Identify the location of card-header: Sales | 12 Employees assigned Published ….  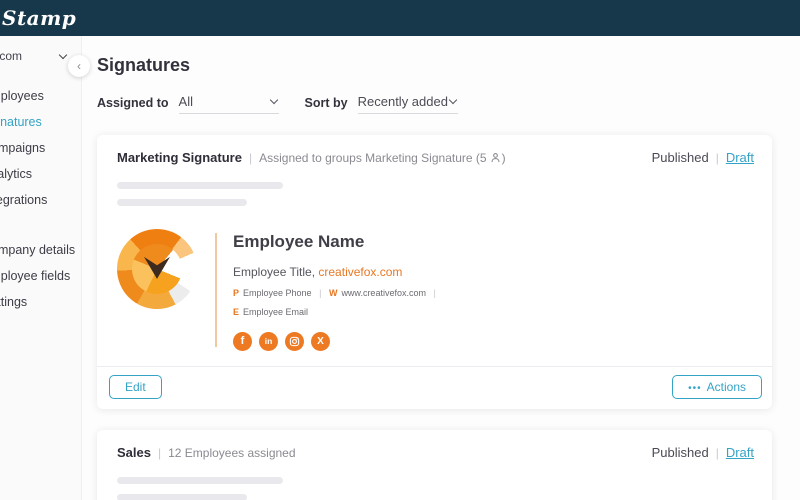
(434, 445).